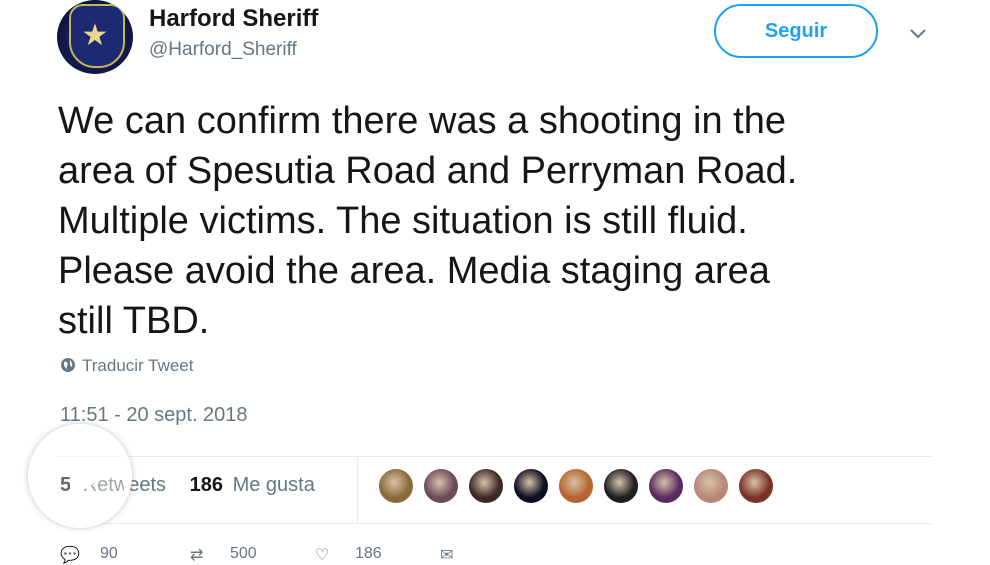 Image resolution: width=990 pixels, height=565 pixels. I want to click on stats-divider, so click(357, 490).